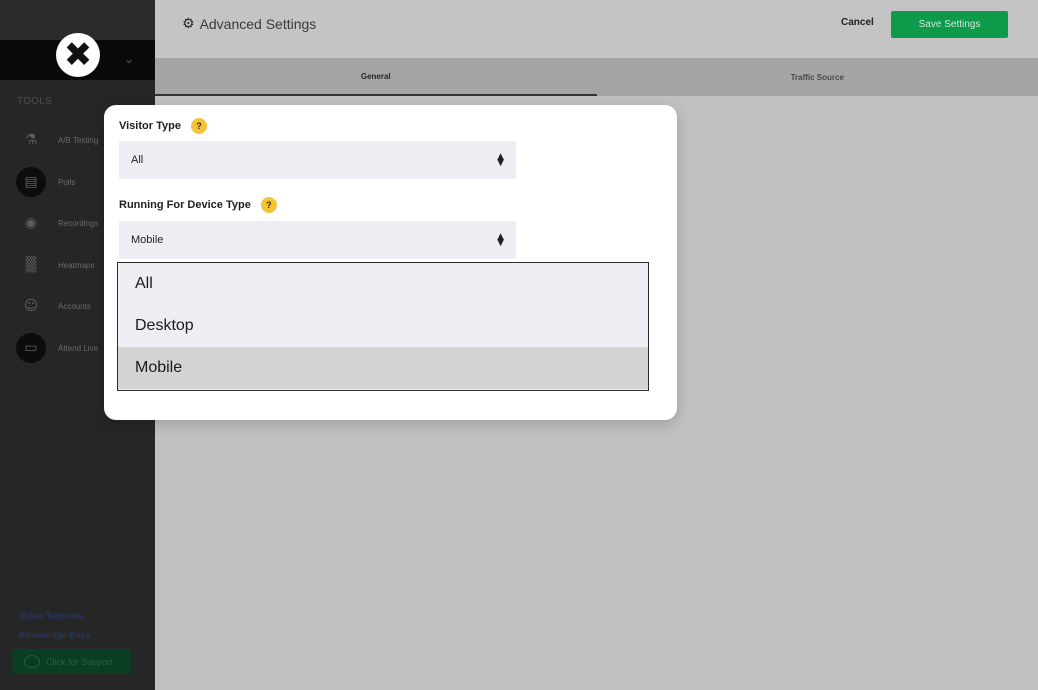 The height and width of the screenshot is (690, 1038). Describe the element at coordinates (150, 126) in the screenshot. I see `visitor-type-label-text: Visitor Type` at that location.